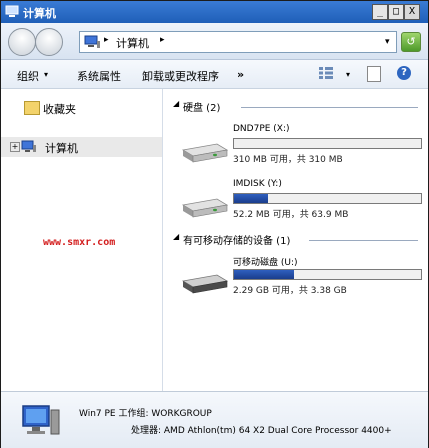 The height and width of the screenshot is (448, 429). What do you see at coordinates (28, 76) in the screenshot?
I see `organize-menu: 组织` at bounding box center [28, 76].